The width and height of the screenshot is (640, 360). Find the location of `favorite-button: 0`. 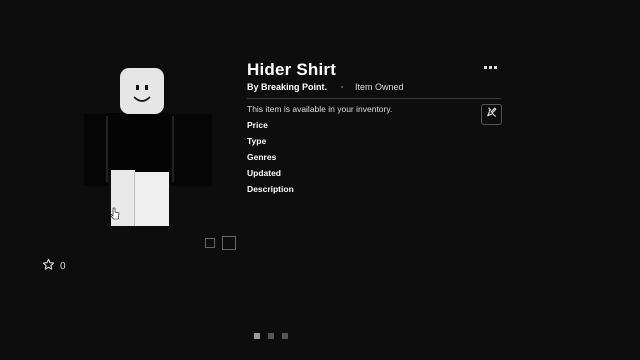

favorite-button: 0 is located at coordinates (54, 266).